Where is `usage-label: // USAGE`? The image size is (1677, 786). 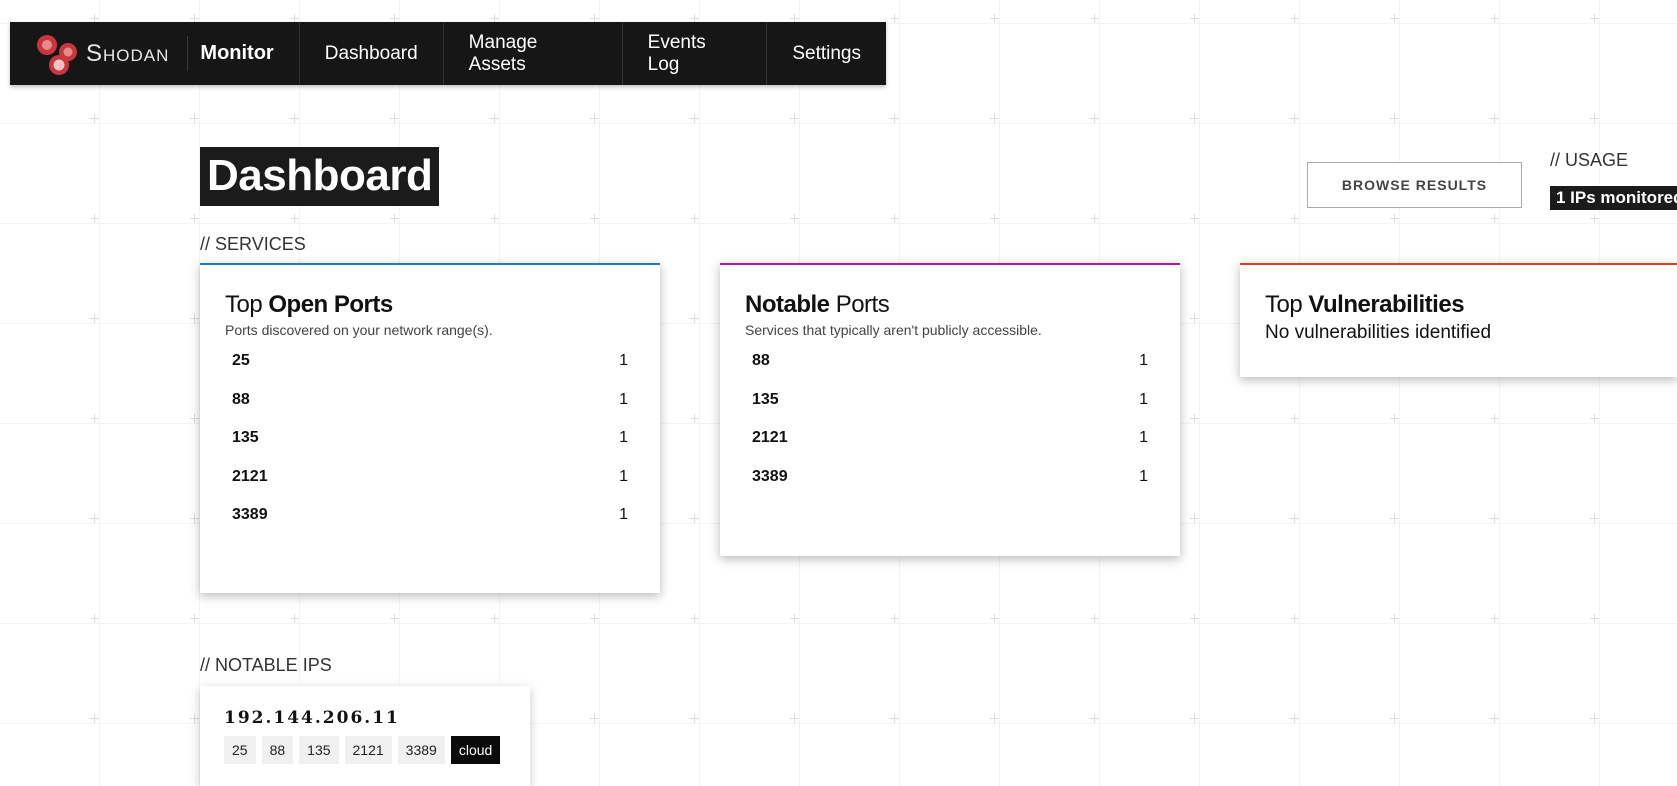
usage-label: // USAGE is located at coordinates (1589, 160).